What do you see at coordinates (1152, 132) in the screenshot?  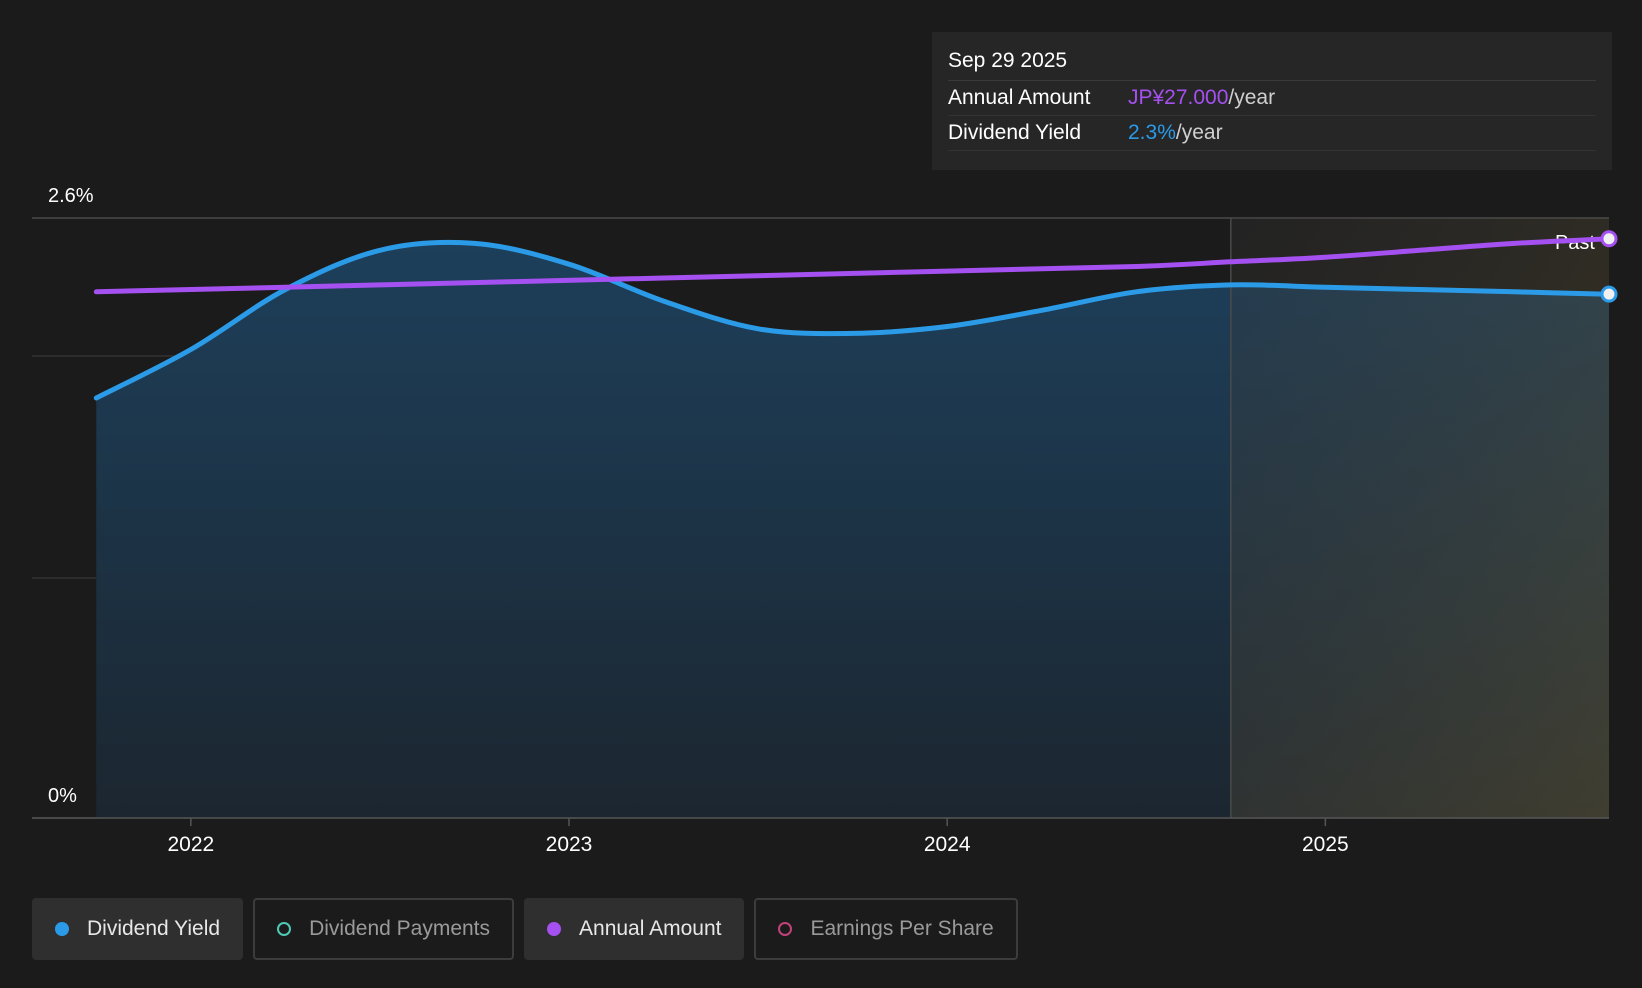 I see `tooltip-dividend-yield-value: 2.3%` at bounding box center [1152, 132].